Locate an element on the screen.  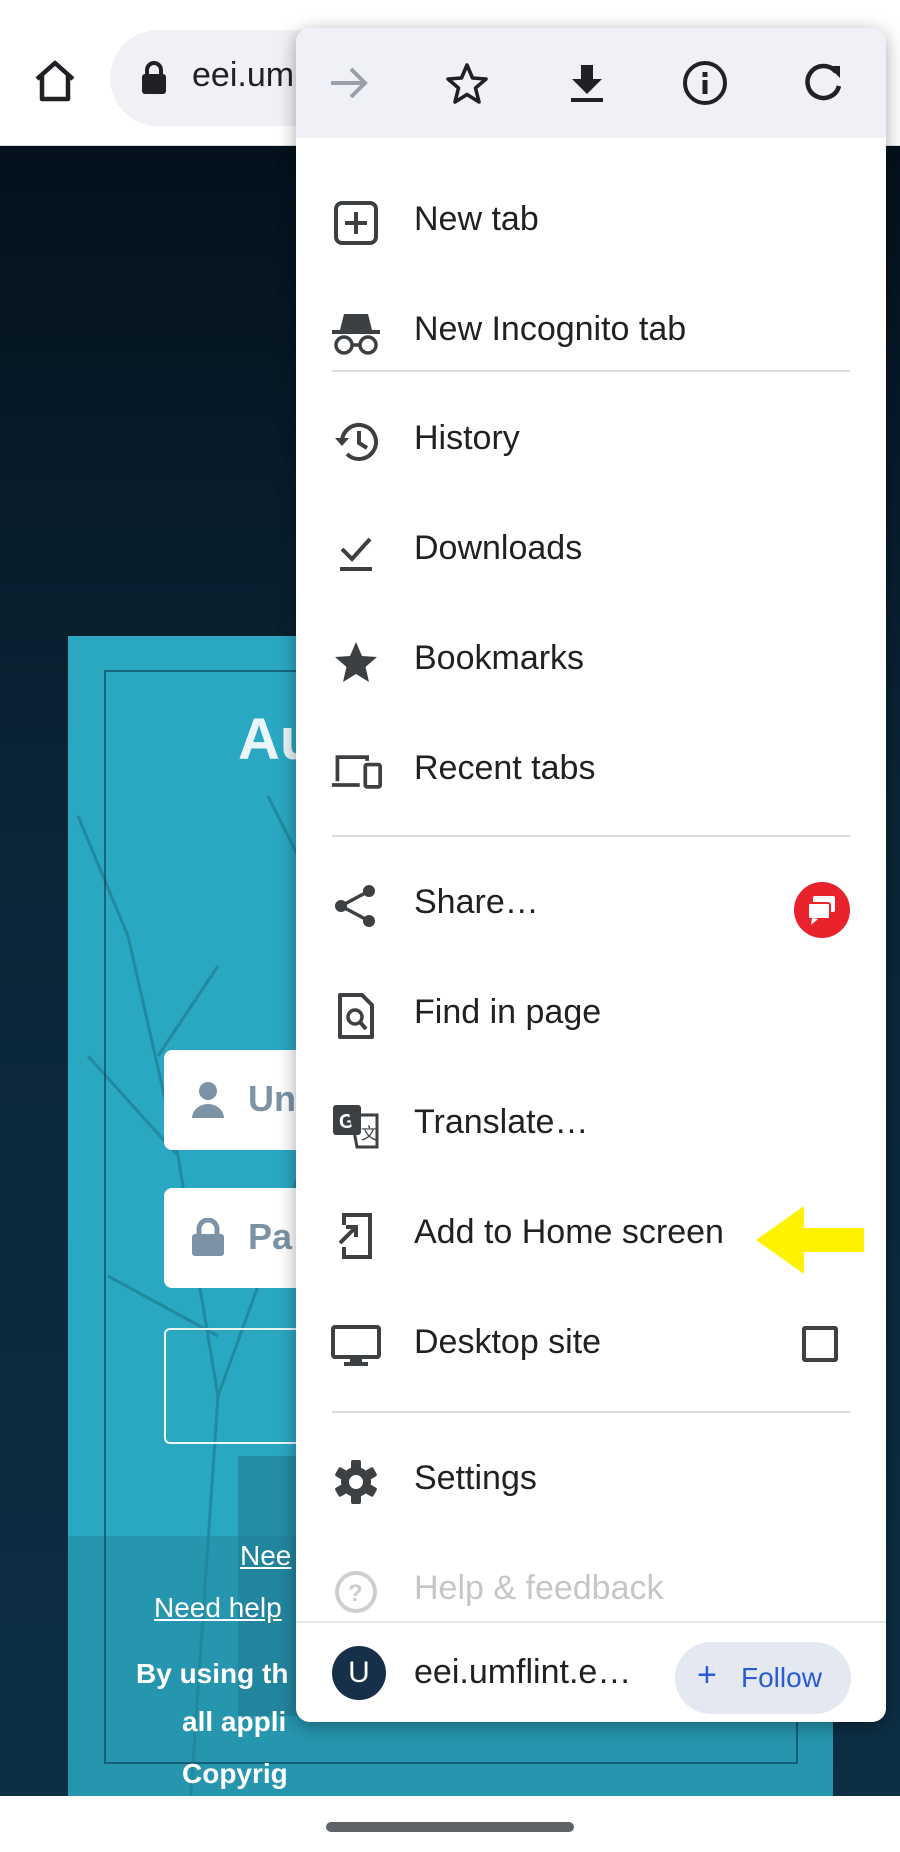
help-link-1: Nee is located at coordinates (265, 1556).